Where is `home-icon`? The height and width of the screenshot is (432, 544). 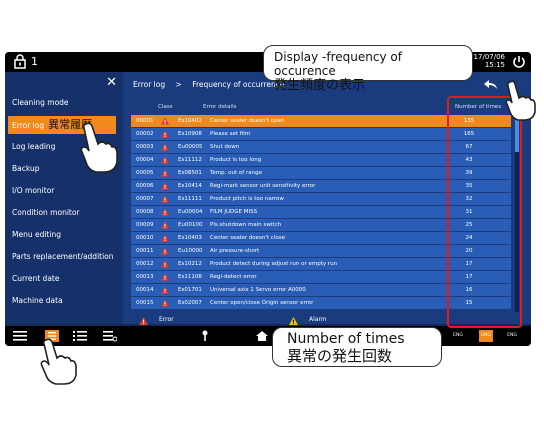 home-icon is located at coordinates (262, 336).